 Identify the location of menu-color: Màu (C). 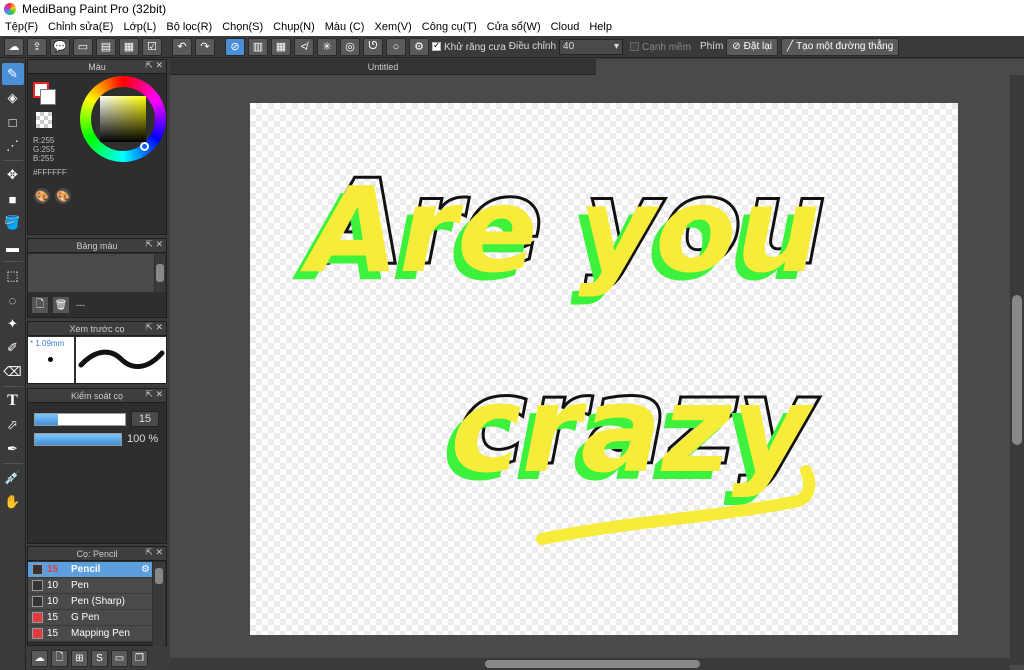
(345, 27).